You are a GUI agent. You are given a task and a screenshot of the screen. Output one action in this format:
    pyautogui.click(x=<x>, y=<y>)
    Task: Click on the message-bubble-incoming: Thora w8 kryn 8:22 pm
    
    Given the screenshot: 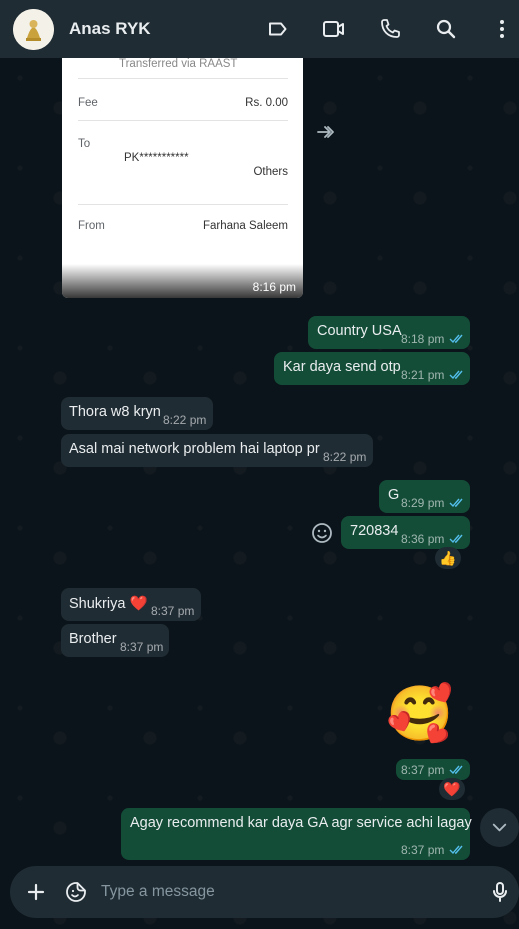 What is the action you would take?
    pyautogui.click(x=137, y=413)
    